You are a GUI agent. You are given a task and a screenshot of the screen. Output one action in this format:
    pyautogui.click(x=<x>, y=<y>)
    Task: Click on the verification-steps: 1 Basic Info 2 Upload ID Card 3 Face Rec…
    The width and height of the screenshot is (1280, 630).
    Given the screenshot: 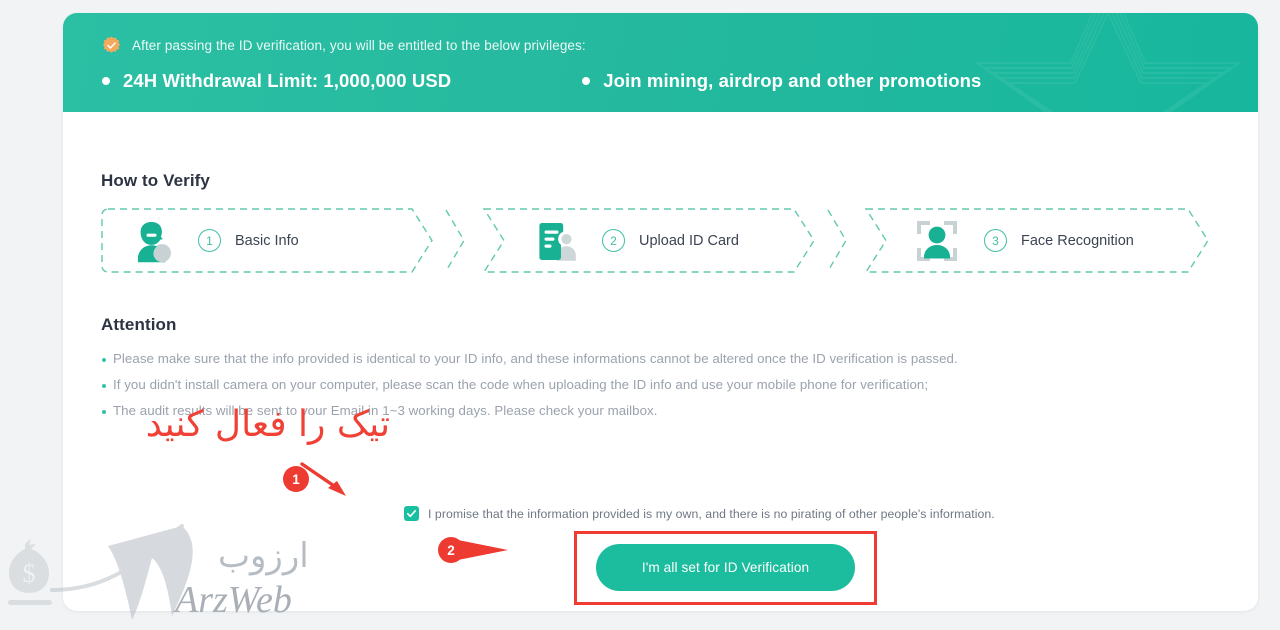 What is the action you would take?
    pyautogui.click(x=658, y=240)
    